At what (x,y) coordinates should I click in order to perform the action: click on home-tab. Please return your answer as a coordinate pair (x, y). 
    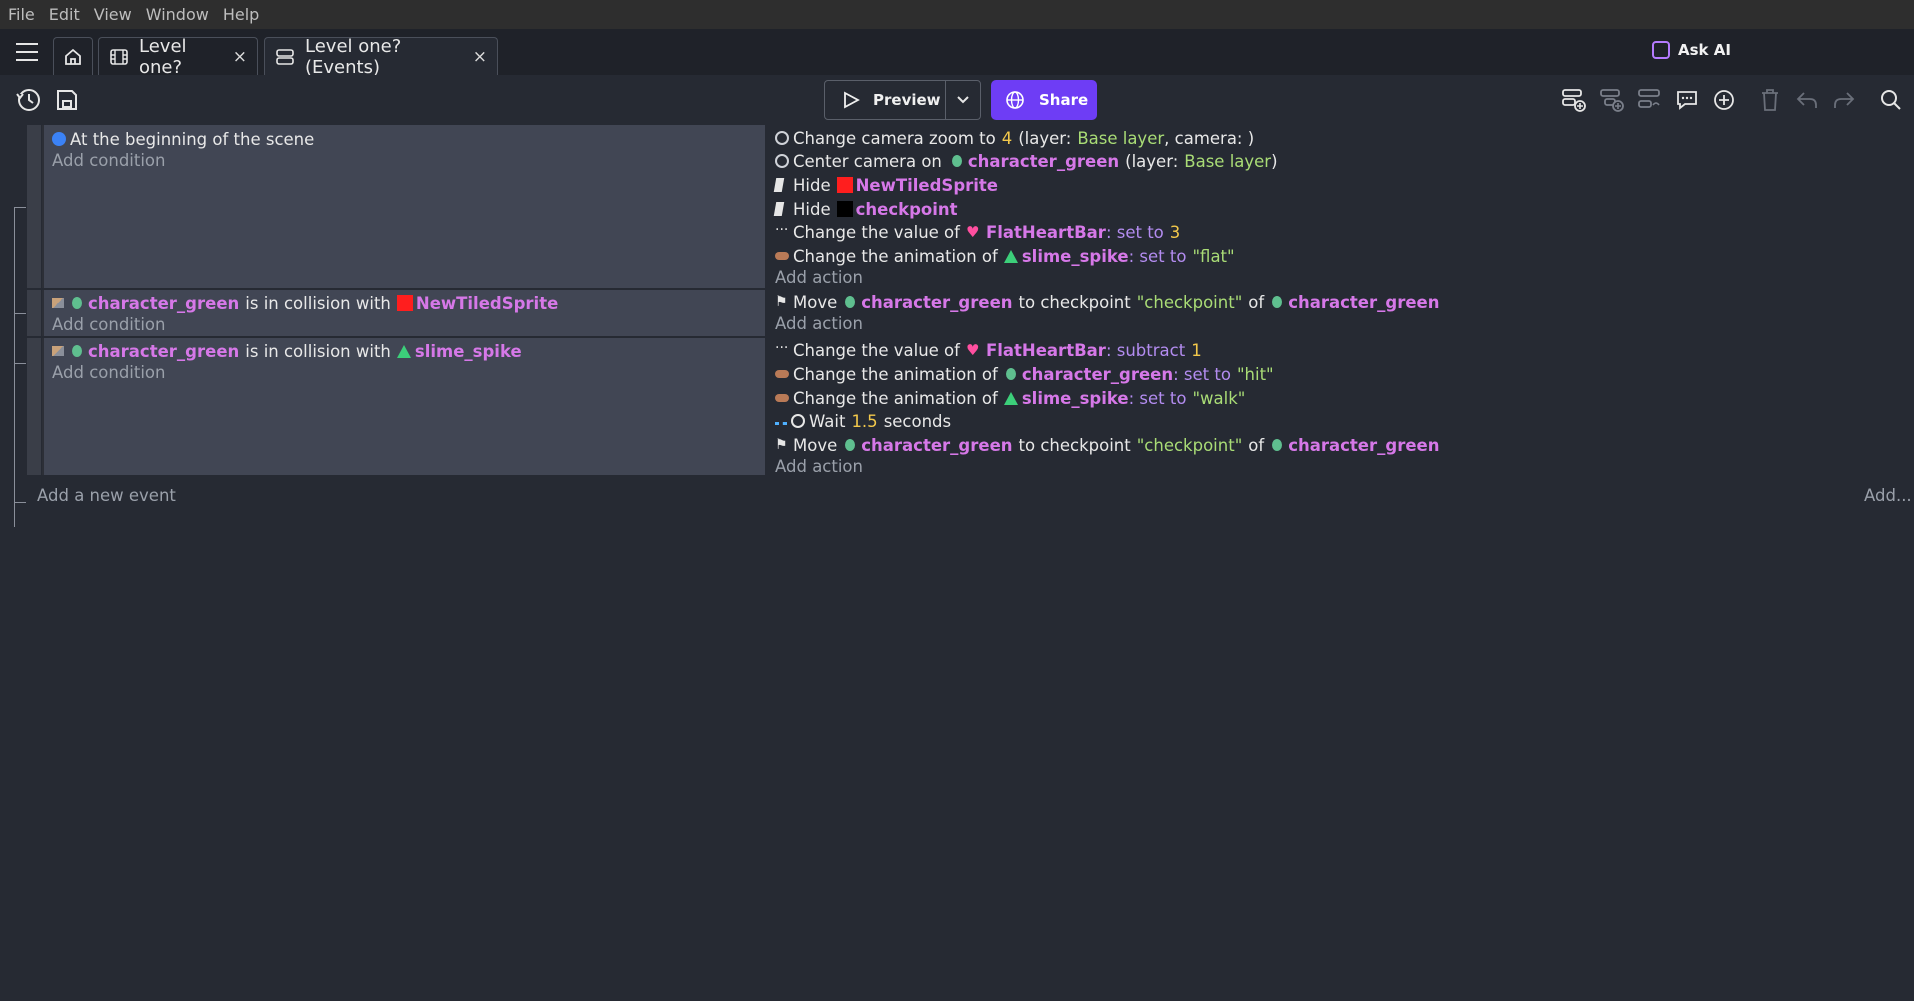
    Looking at the image, I should click on (73, 56).